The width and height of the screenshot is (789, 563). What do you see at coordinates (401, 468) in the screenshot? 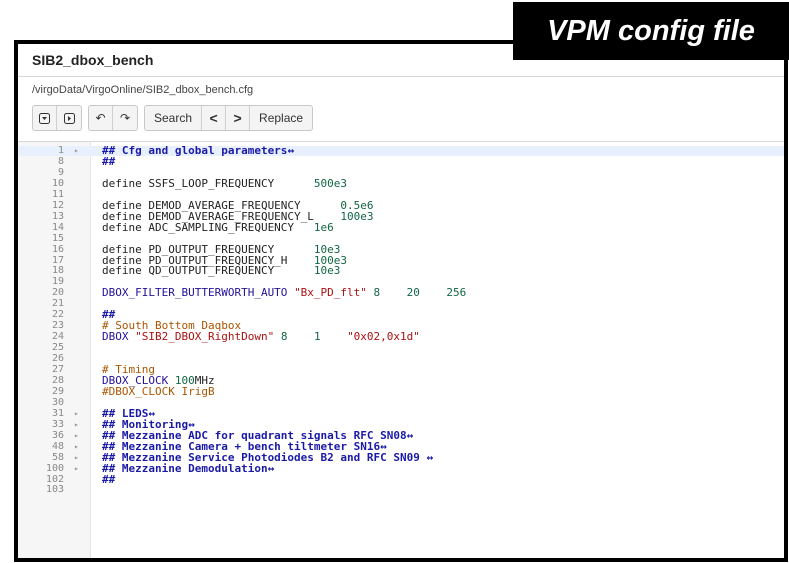
I see `code-line: 100 ▸ ## Mezzanine Demodulation↔` at bounding box center [401, 468].